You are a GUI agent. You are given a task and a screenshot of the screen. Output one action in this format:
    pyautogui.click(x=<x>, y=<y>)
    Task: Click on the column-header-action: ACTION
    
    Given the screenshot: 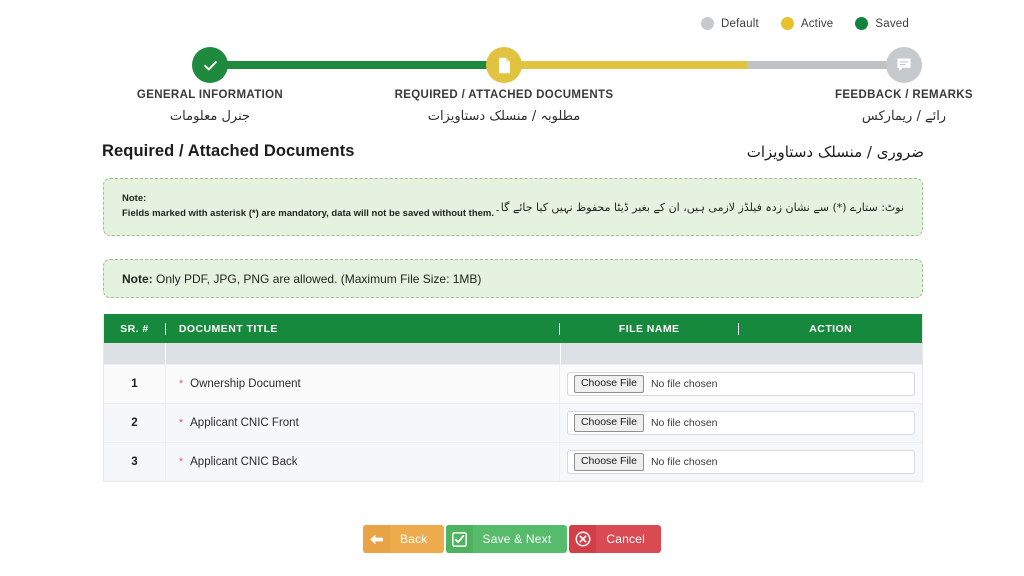 What is the action you would take?
    pyautogui.click(x=831, y=328)
    